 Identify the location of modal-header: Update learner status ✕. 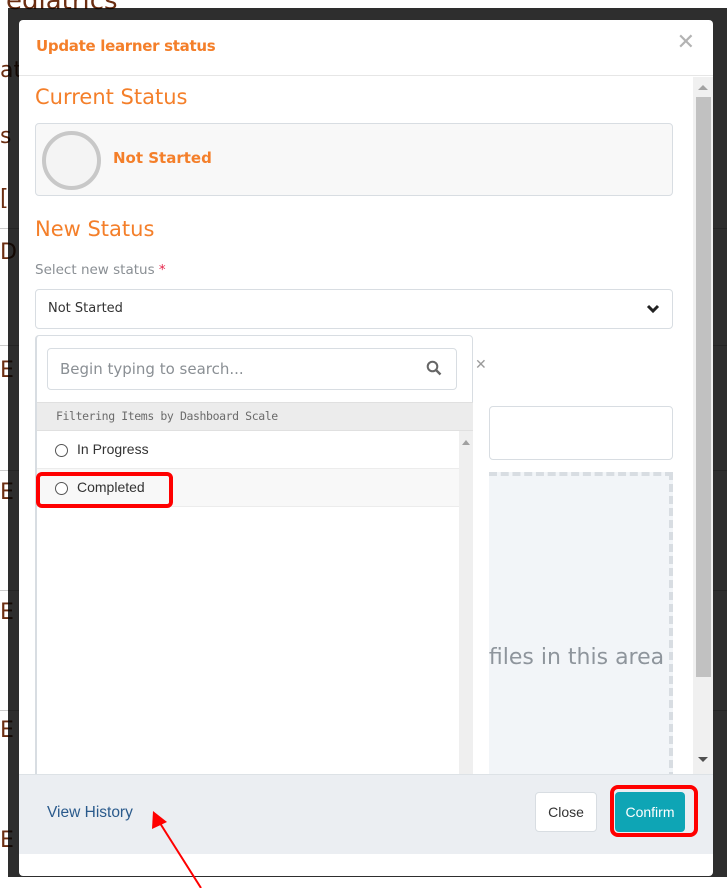
(366, 48).